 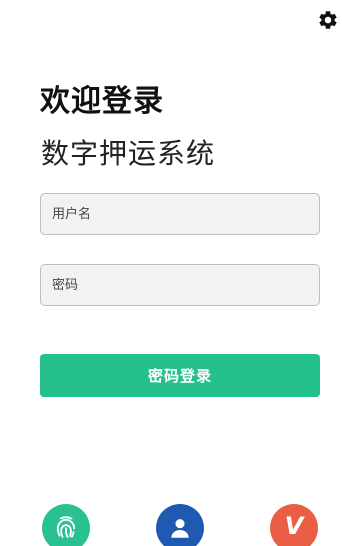 I want to click on v-label: V, so click(x=294, y=526).